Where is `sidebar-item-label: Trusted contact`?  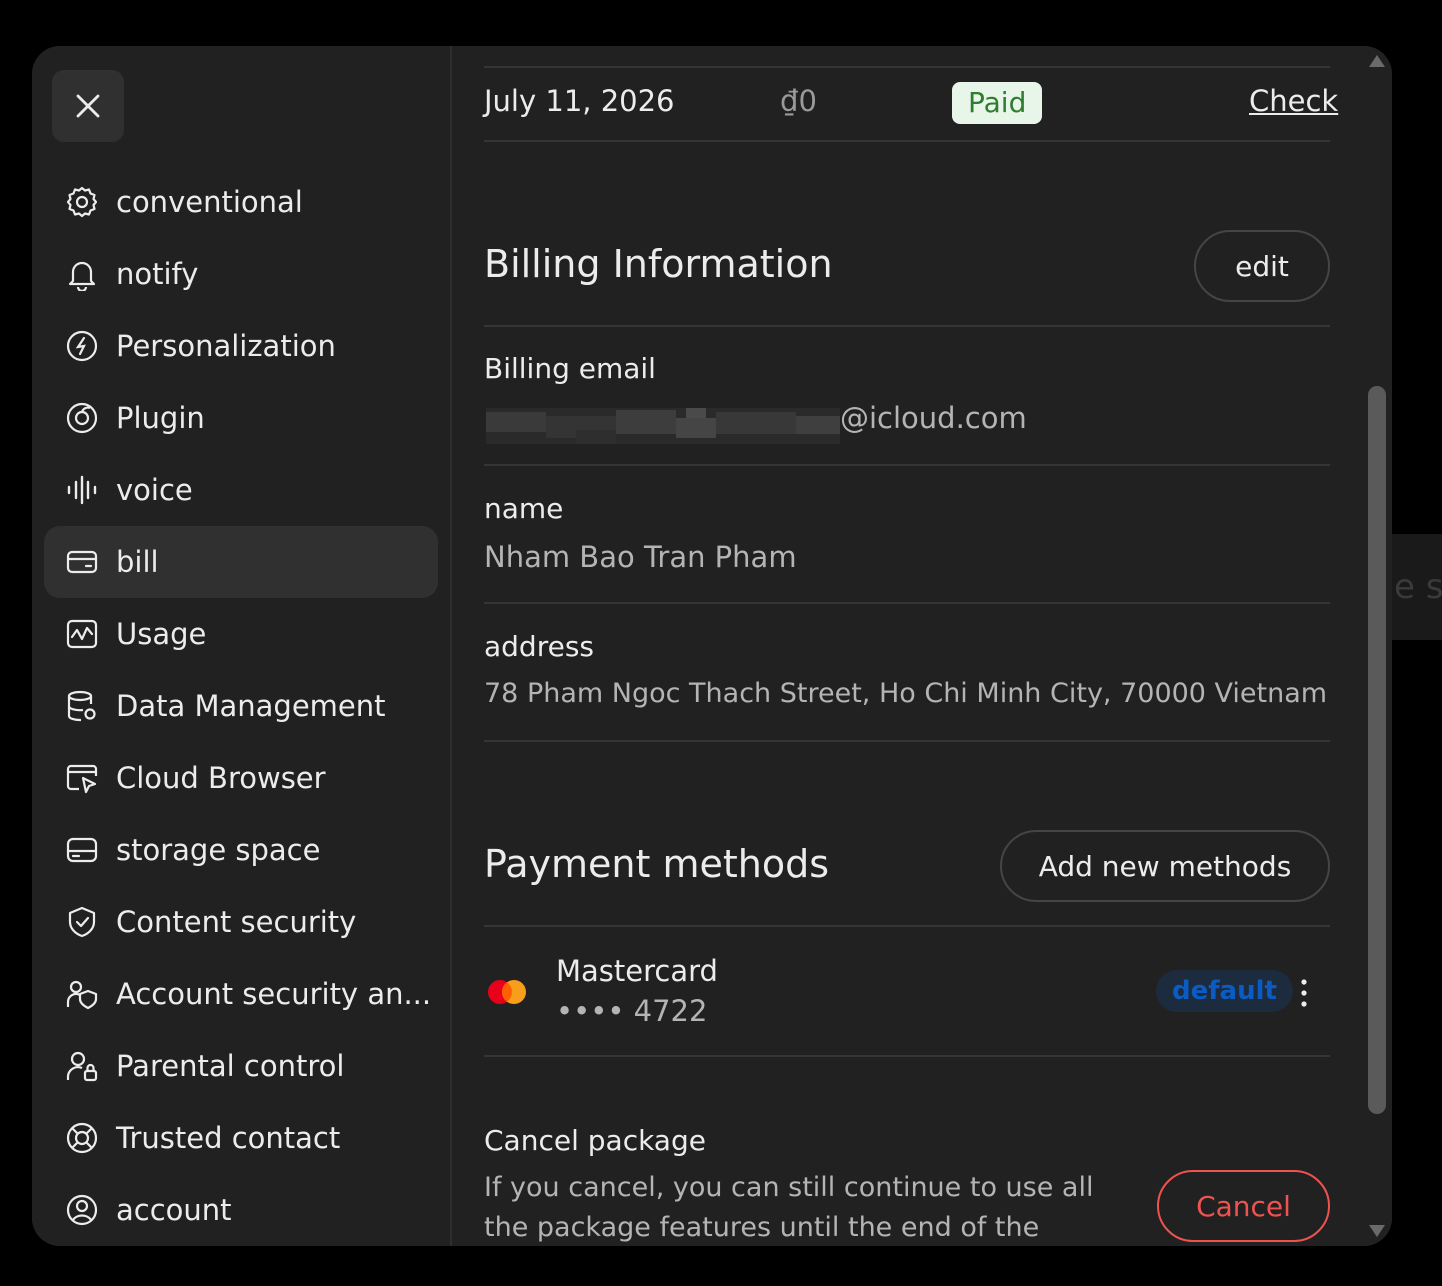
sidebar-item-label: Trusted contact is located at coordinates (228, 1138).